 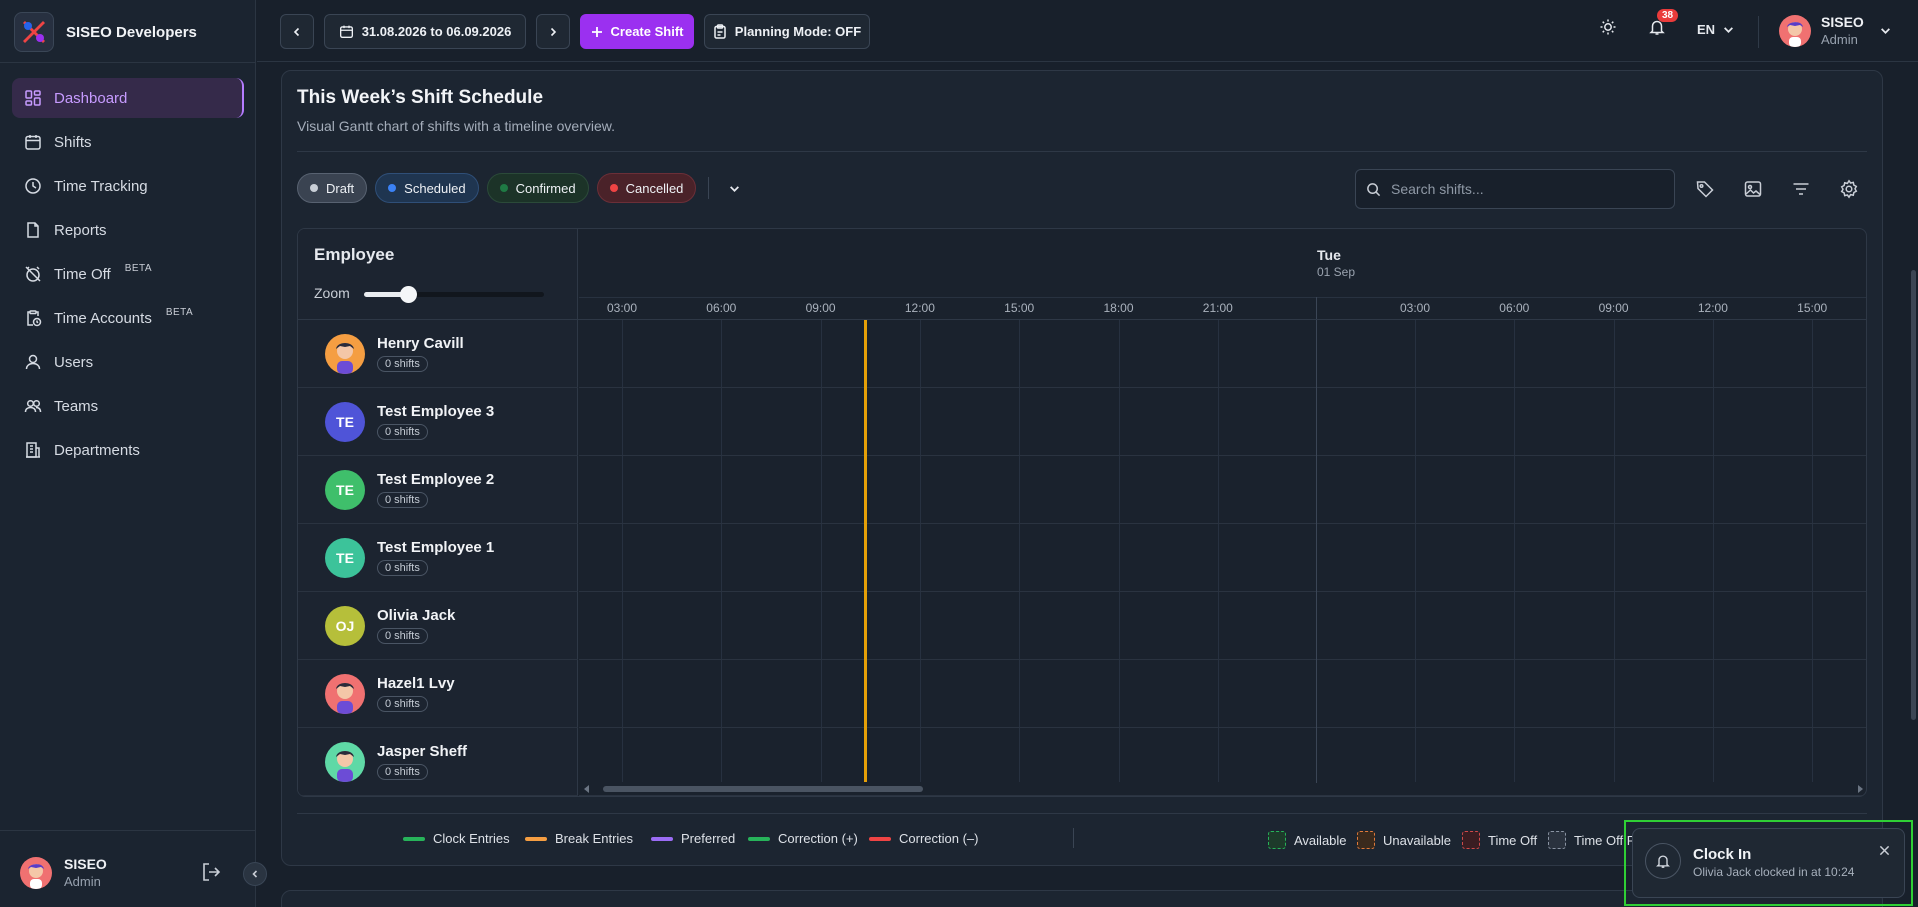 What do you see at coordinates (1307, 840) in the screenshot?
I see `legend-available: Available` at bounding box center [1307, 840].